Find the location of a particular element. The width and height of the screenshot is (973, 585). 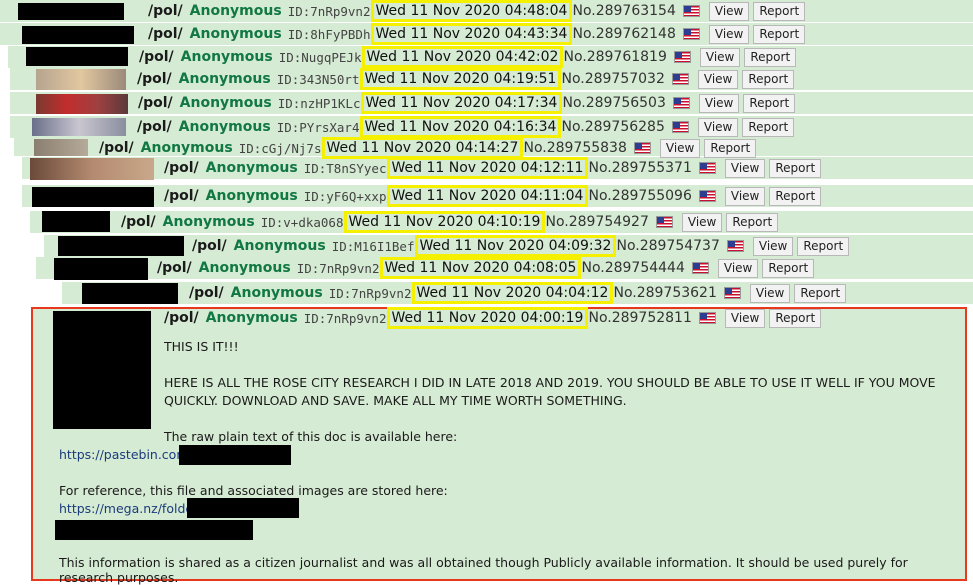

poster-id: ID:M16I1Bef is located at coordinates (373, 246).